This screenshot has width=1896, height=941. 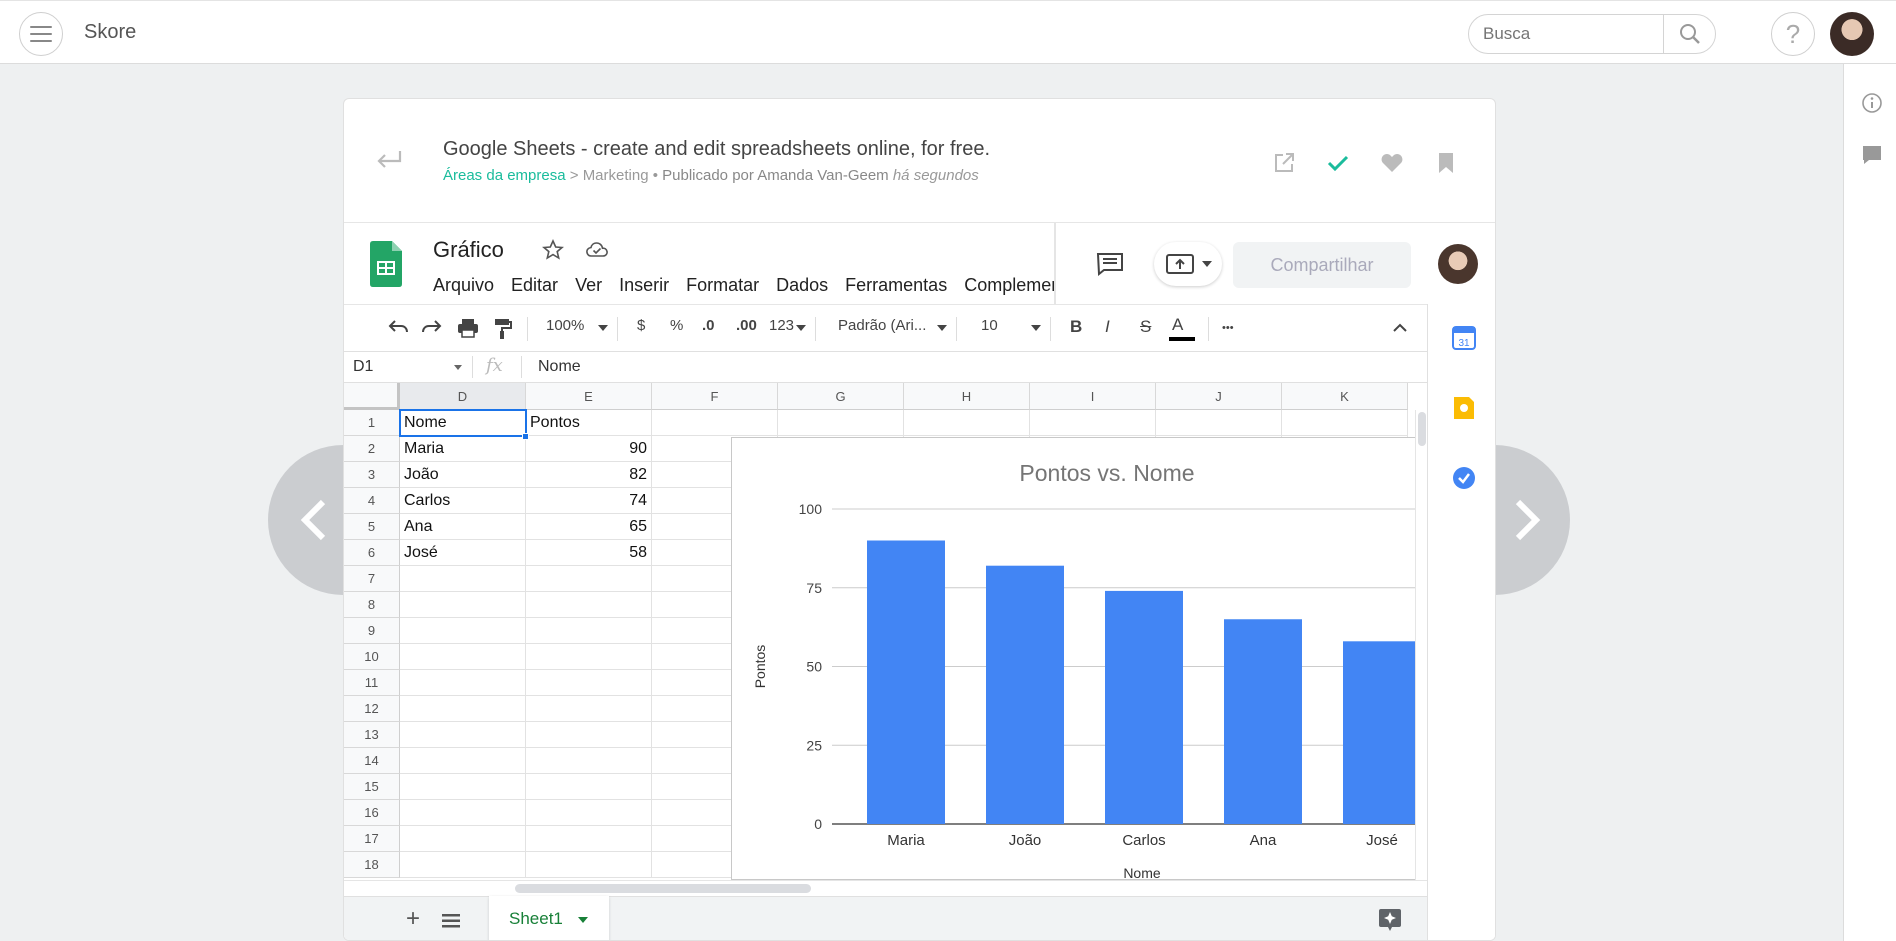 What do you see at coordinates (1284, 163) in the screenshot?
I see `open-external-icon` at bounding box center [1284, 163].